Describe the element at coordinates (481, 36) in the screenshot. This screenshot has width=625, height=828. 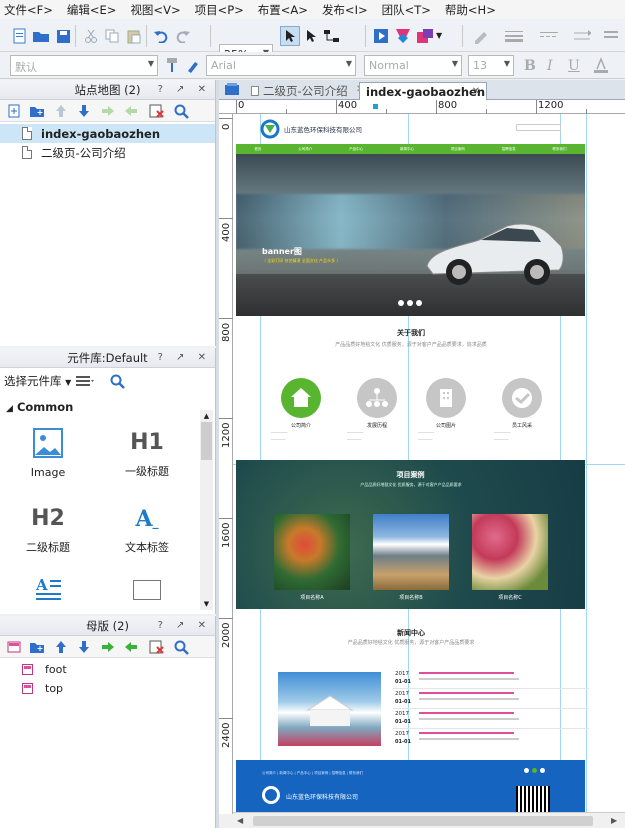
I see `border-color-icon` at that location.